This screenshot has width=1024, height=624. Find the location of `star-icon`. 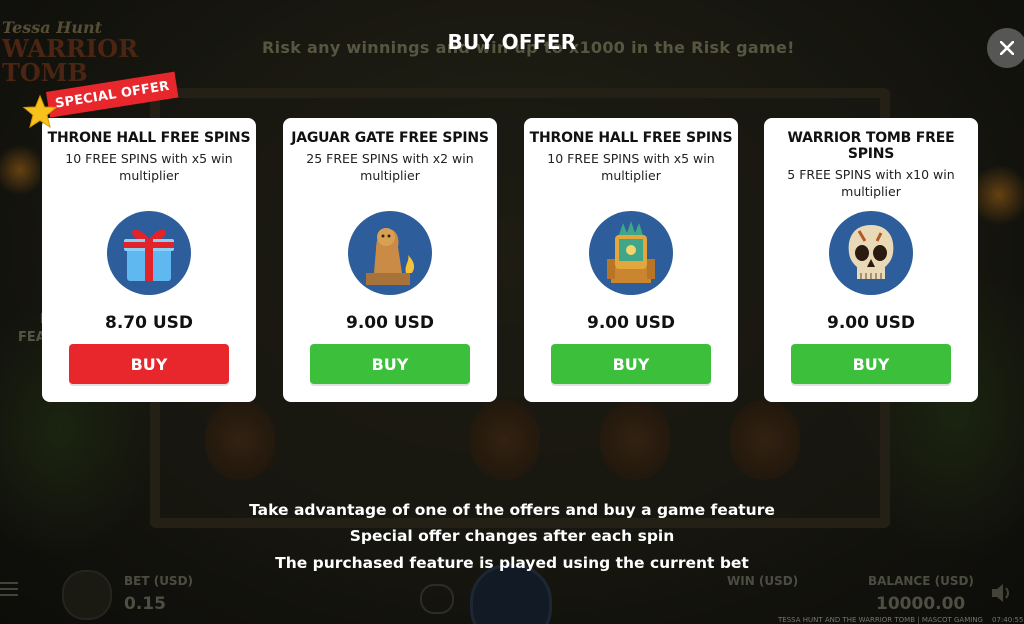

star-icon is located at coordinates (40, 111).